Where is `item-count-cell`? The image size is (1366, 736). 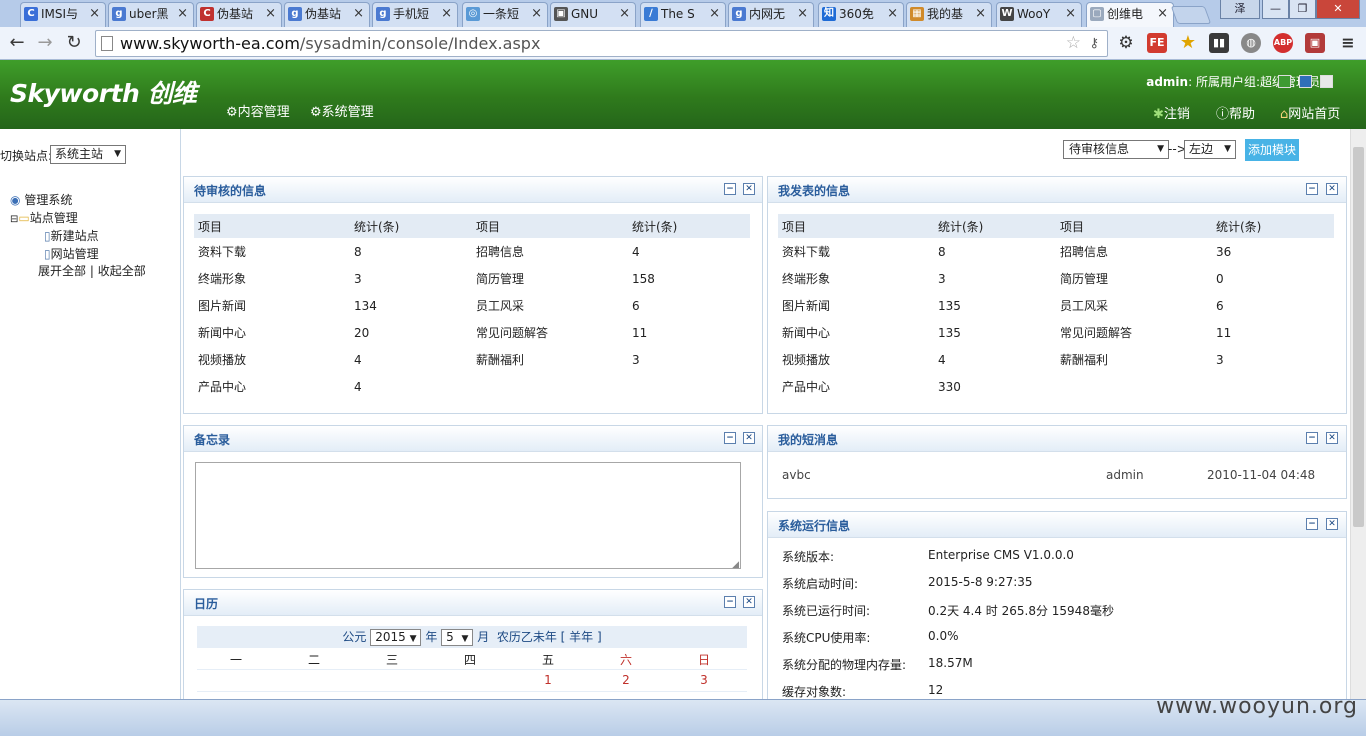
item-count-cell is located at coordinates (1273, 386).